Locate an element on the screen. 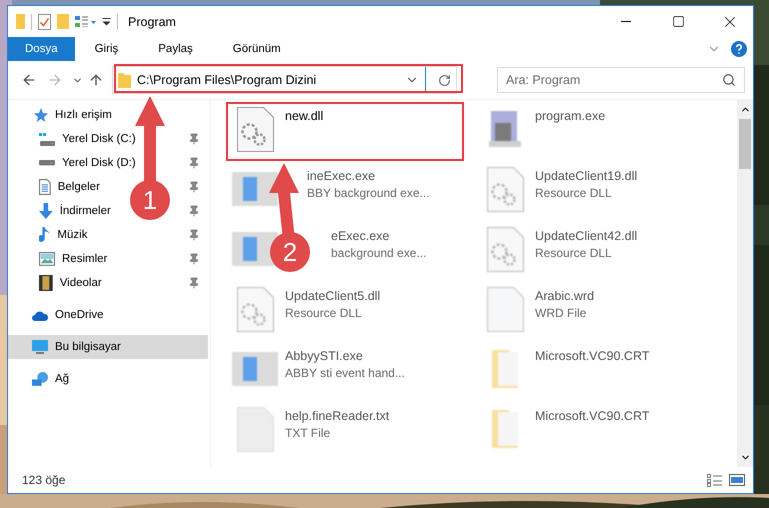  ribbon-tab: Görünüm is located at coordinates (256, 49).